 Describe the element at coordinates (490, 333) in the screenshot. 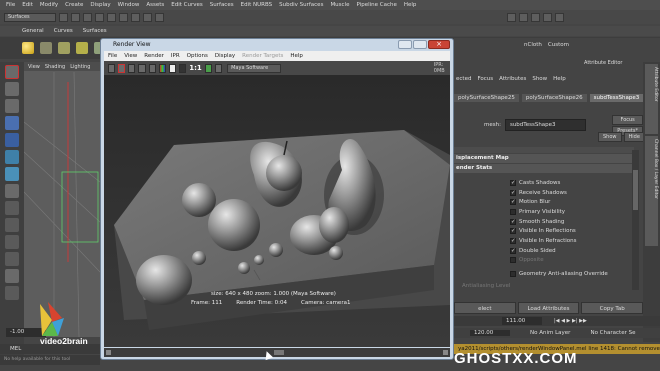

I see `range-end-field: 120.00` at that location.